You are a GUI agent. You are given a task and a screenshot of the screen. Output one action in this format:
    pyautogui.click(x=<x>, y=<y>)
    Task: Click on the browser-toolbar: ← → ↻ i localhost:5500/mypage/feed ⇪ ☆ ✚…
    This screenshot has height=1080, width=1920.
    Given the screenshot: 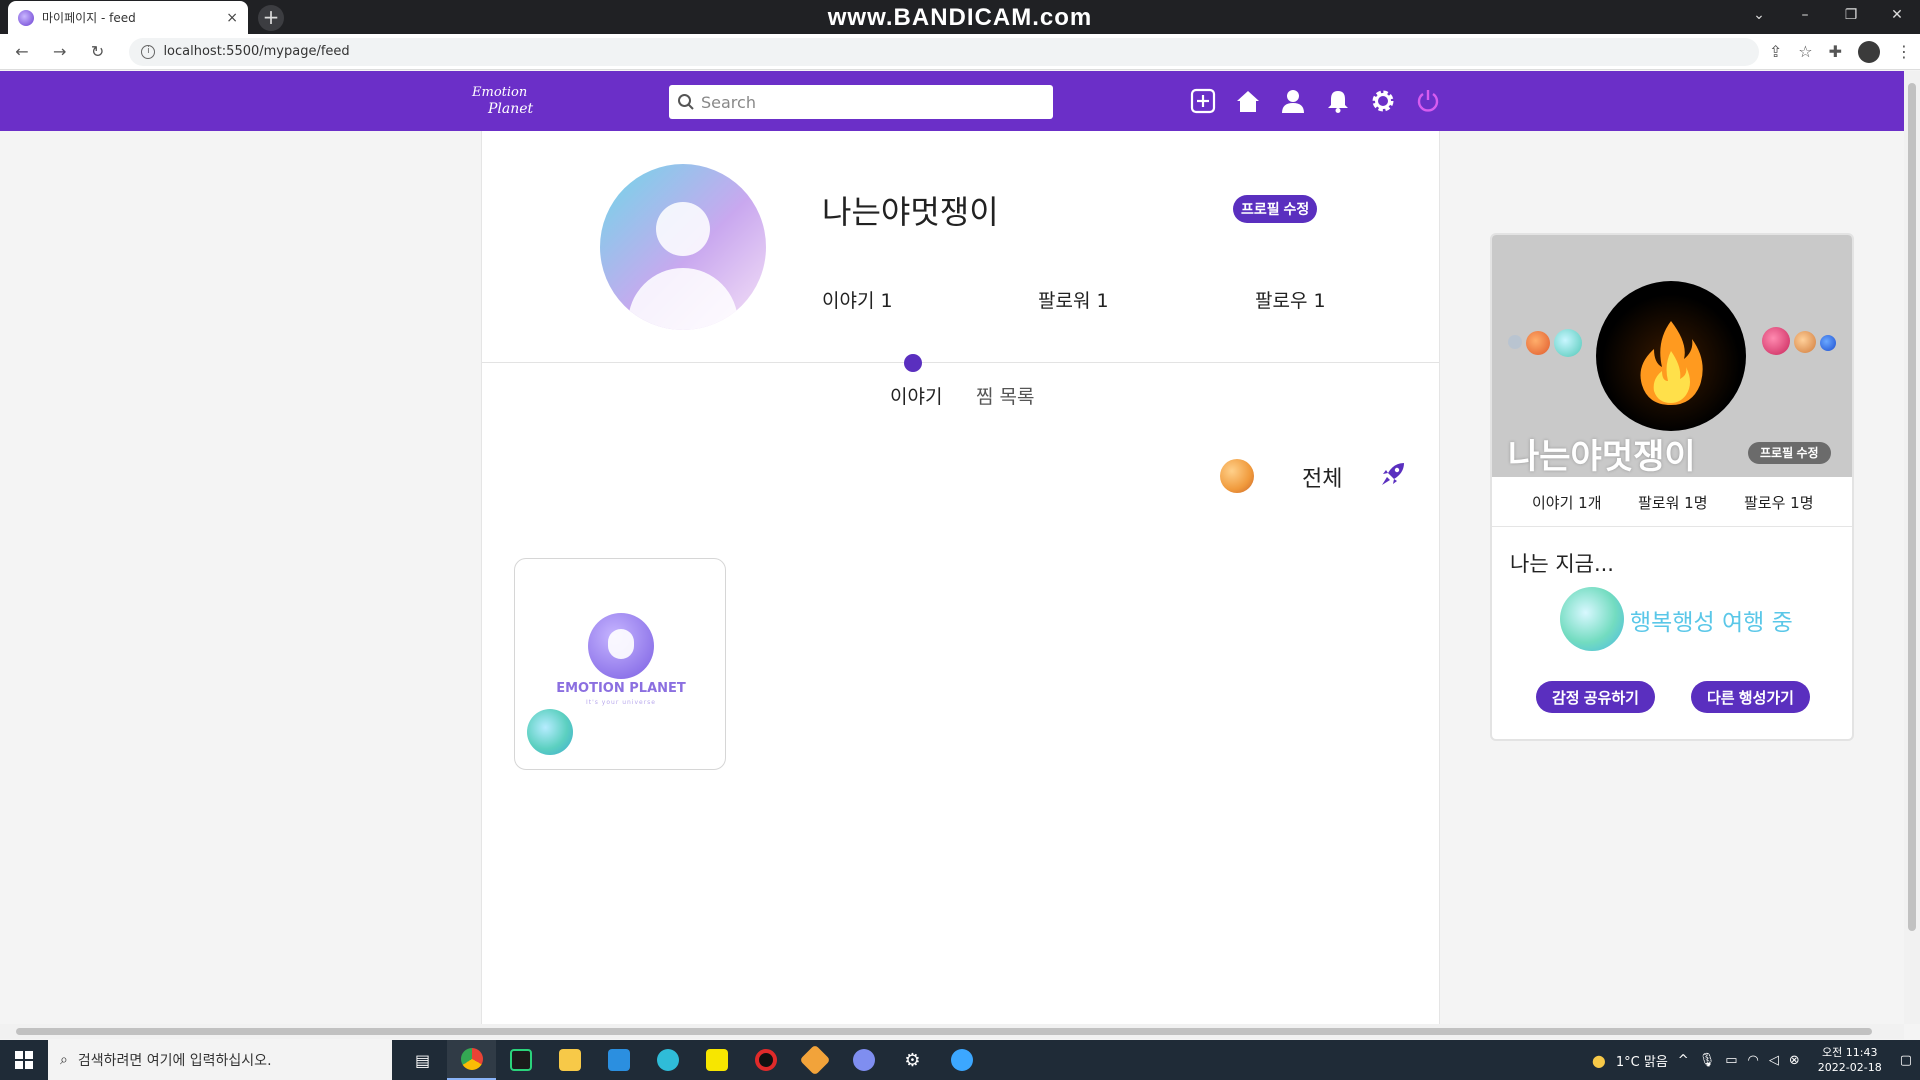 What is the action you would take?
    pyautogui.click(x=960, y=52)
    